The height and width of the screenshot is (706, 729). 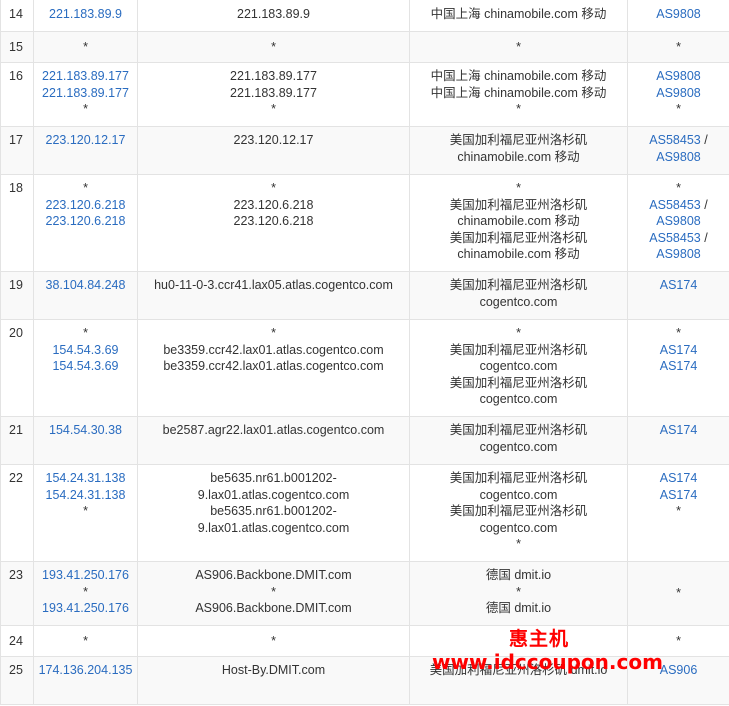 I want to click on location-cell: *, so click(x=518, y=641).